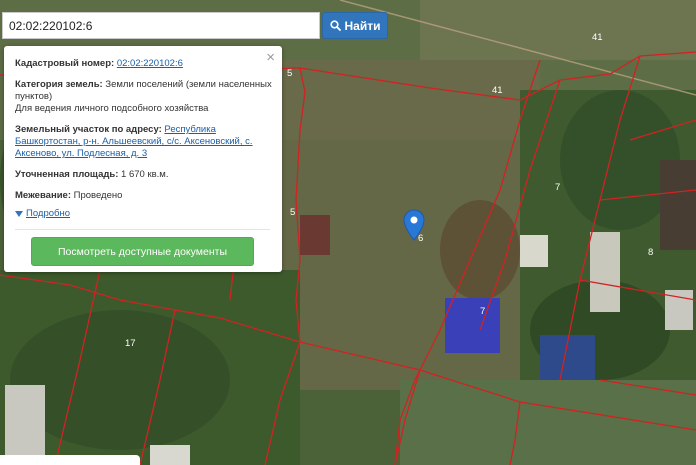  Describe the element at coordinates (150, 63) in the screenshot. I see `cadastral-number-link: 02:02:220102:6` at that location.